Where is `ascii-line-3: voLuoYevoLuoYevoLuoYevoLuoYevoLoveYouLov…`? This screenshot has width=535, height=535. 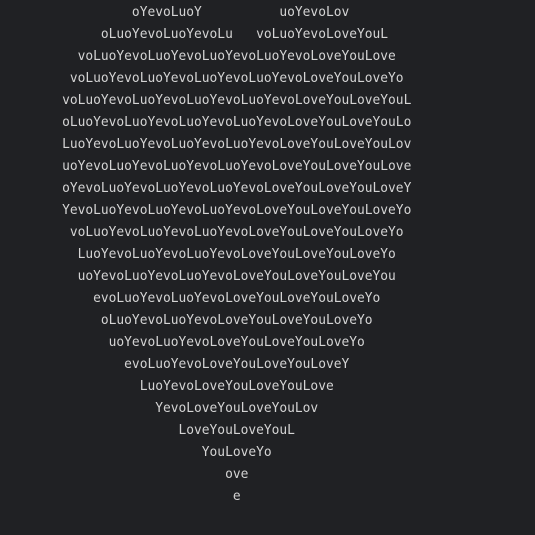 ascii-line-3: voLuoYevoLuoYevoLuoYevoLuoYevoLoveYouLov… is located at coordinates (198, 56).